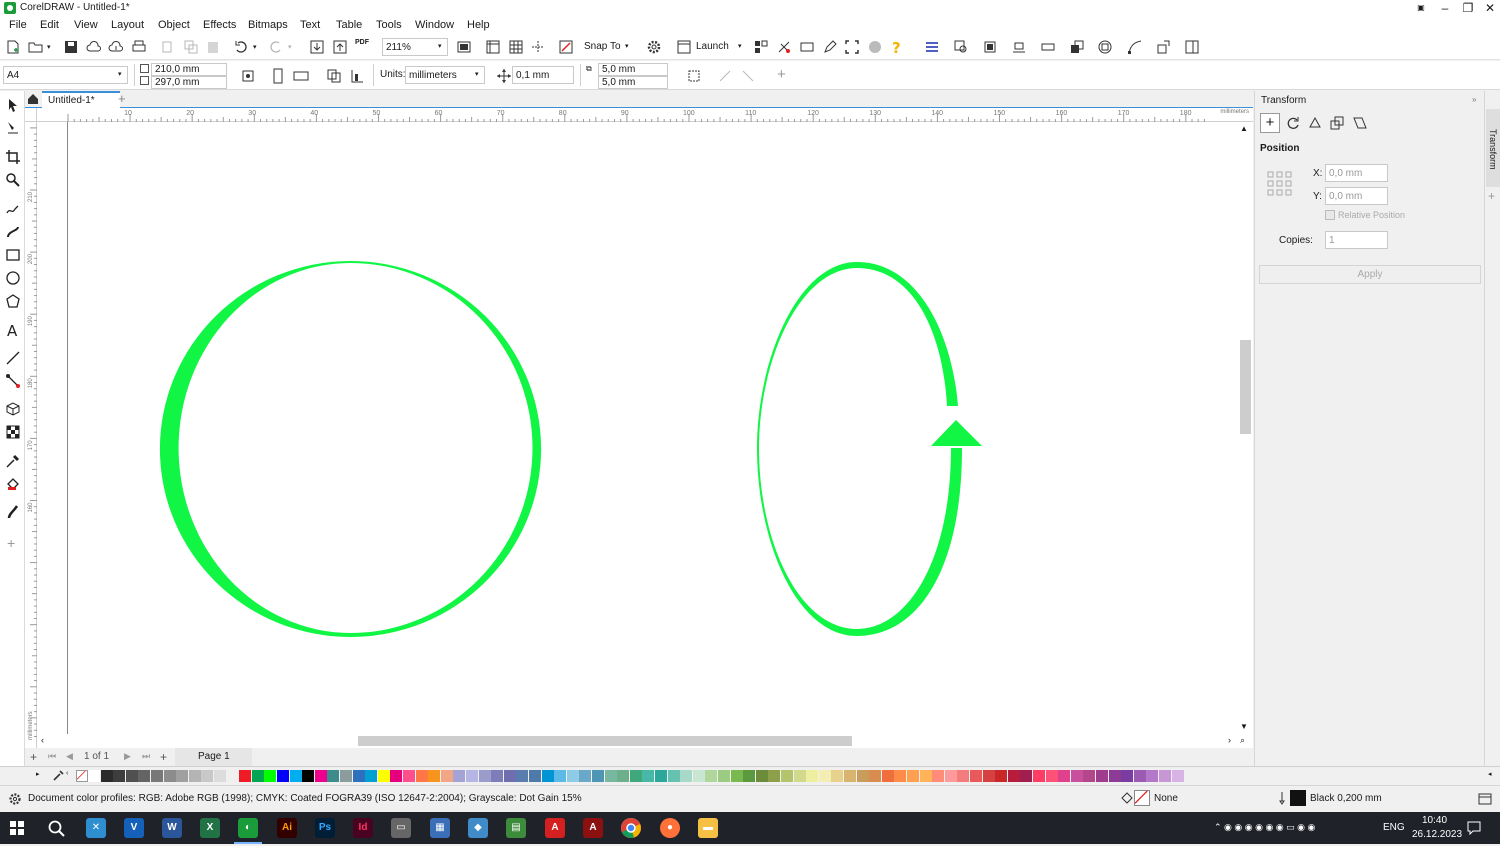  What do you see at coordinates (1356, 240) in the screenshot?
I see `copies-field: 1` at bounding box center [1356, 240].